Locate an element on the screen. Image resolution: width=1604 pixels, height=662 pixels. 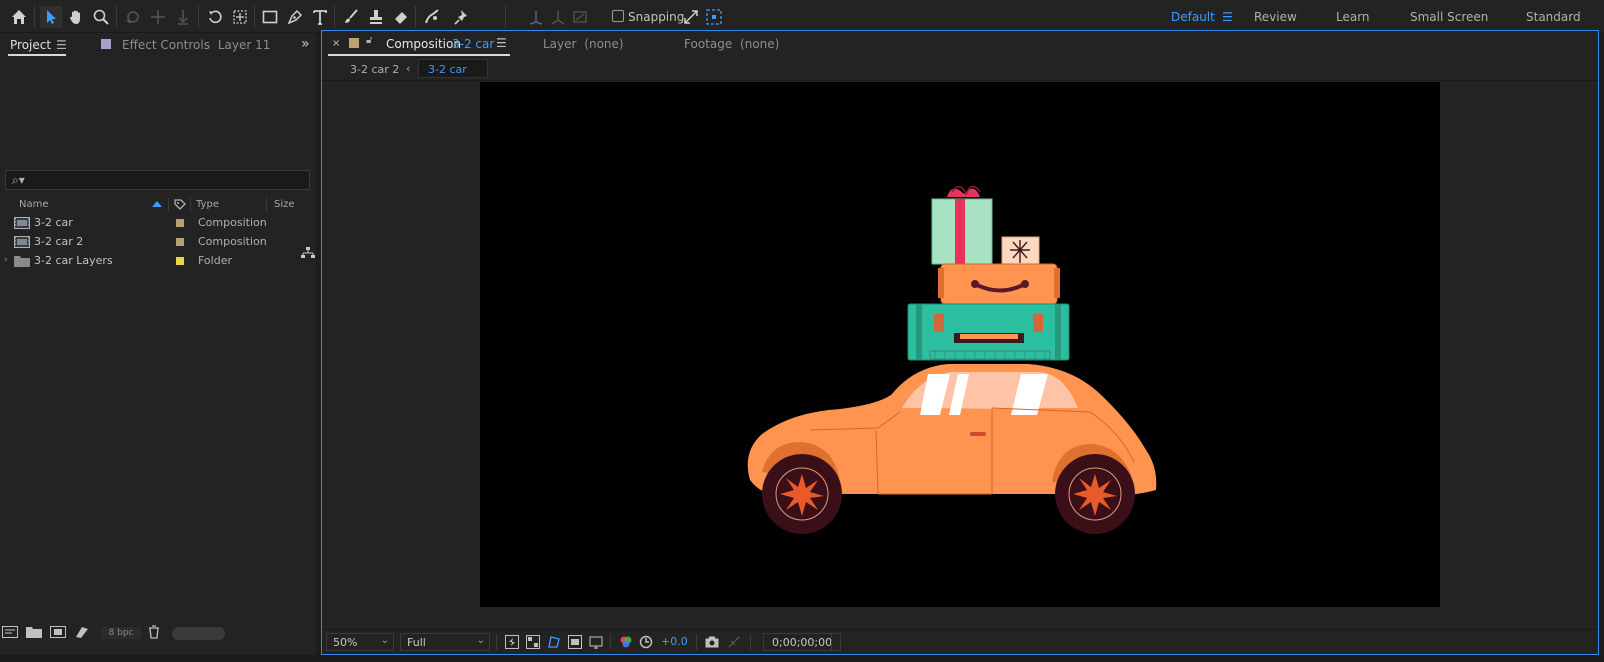
workspace-standard: Standard is located at coordinates (1553, 17).